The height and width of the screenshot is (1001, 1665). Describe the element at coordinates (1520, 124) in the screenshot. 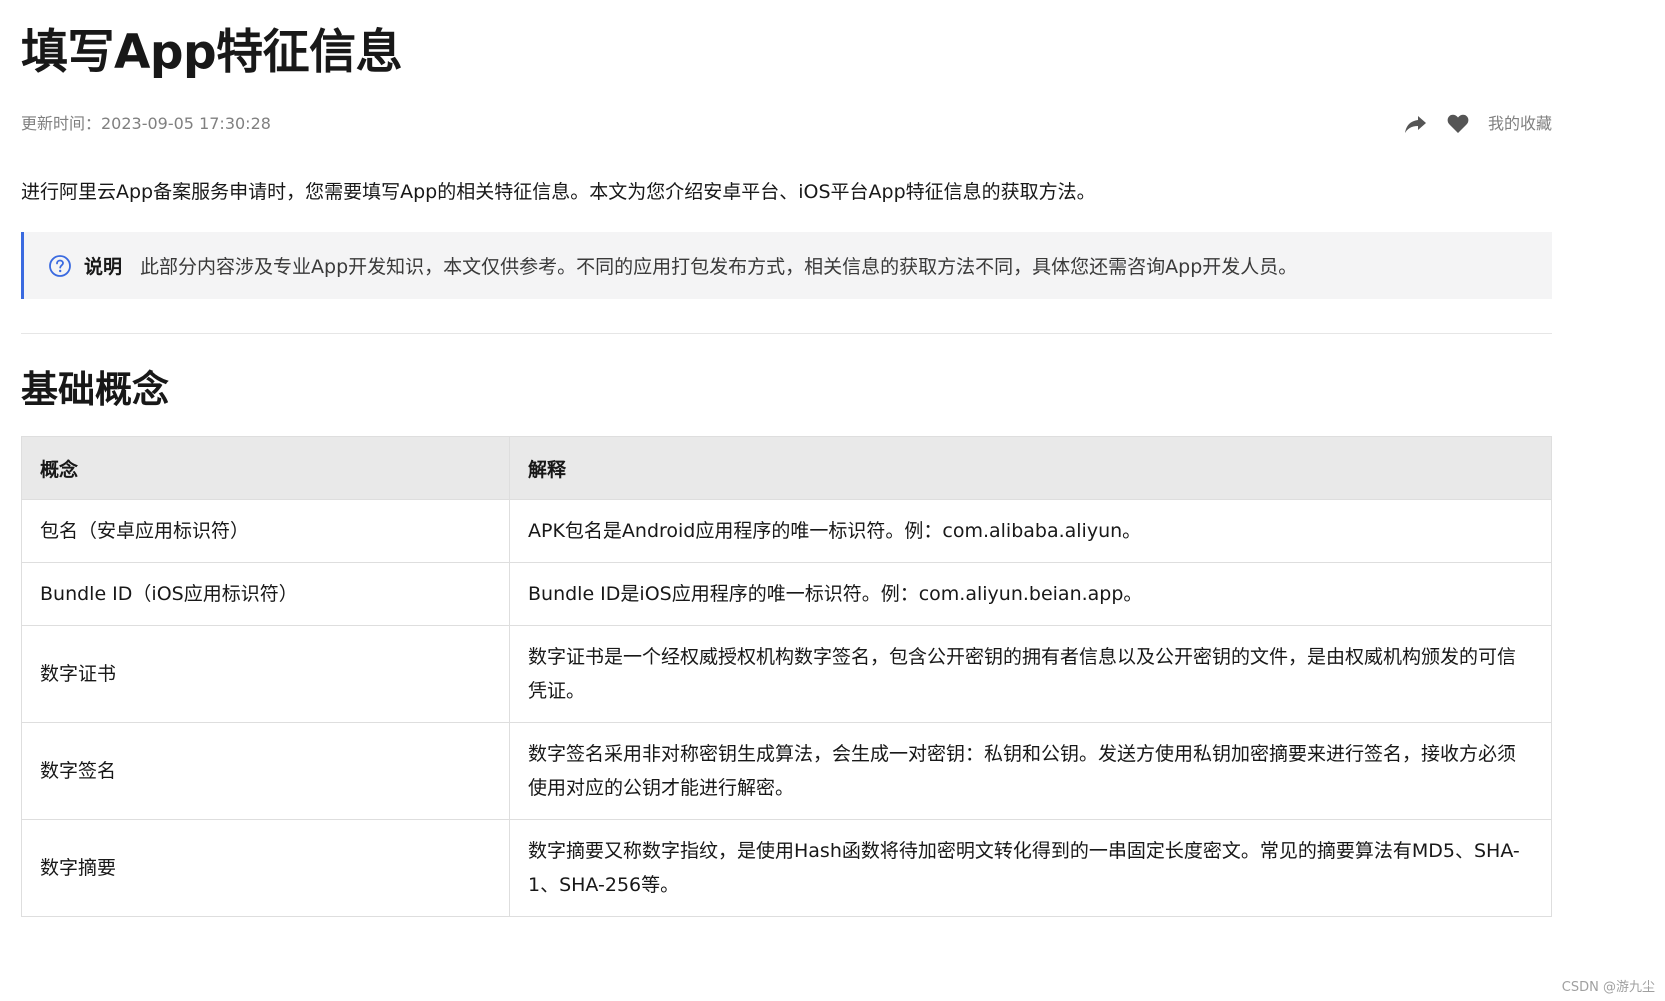

I see `favorite-button: 我的收藏` at that location.